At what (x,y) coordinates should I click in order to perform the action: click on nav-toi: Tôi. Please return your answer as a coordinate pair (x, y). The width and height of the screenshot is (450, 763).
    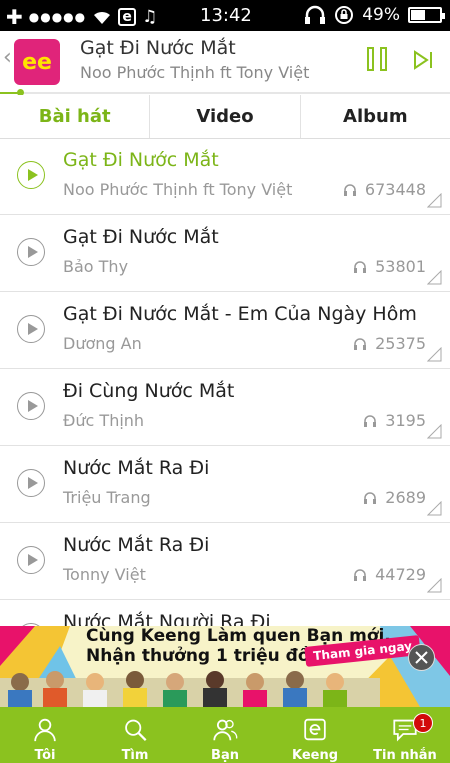
    Looking at the image, I should click on (45, 735).